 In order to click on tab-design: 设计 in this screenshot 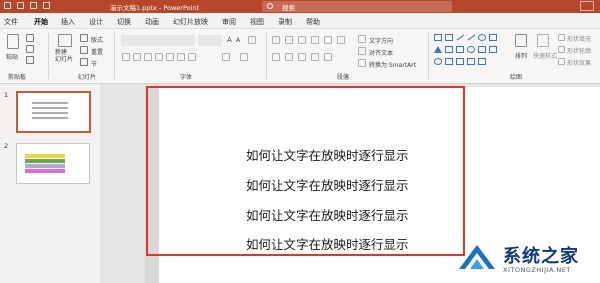, I will do `click(96, 22)`.